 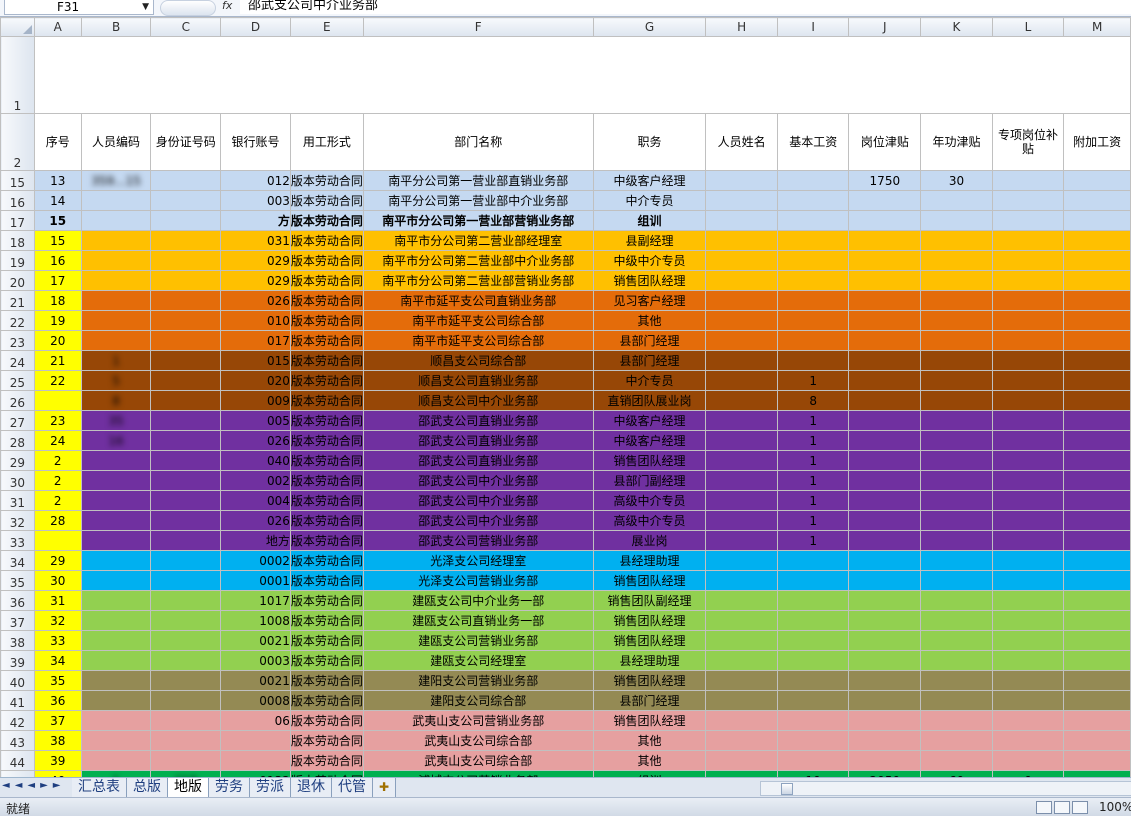 I want to click on new-sheet-icon: ✚, so click(x=385, y=787).